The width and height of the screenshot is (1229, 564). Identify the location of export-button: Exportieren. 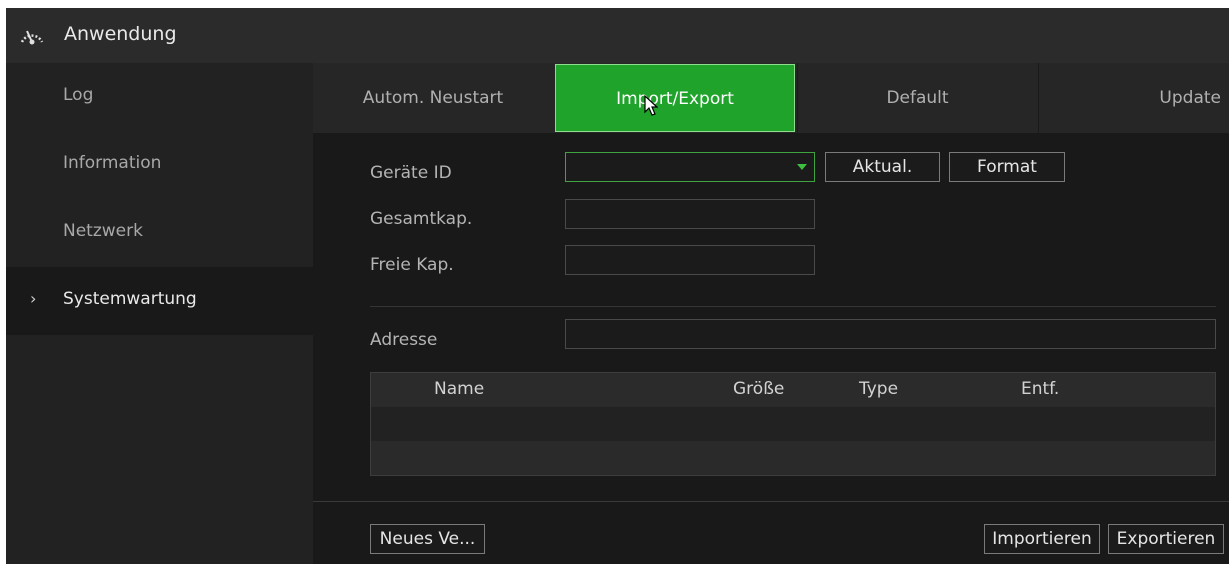
(1166, 539).